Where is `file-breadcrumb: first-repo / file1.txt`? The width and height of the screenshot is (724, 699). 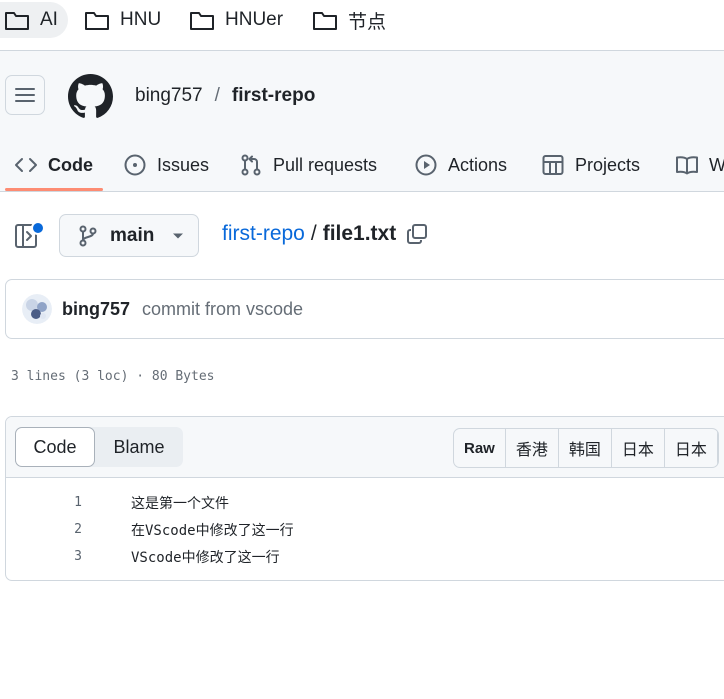
file-breadcrumb: first-repo / file1.txt is located at coordinates (325, 234).